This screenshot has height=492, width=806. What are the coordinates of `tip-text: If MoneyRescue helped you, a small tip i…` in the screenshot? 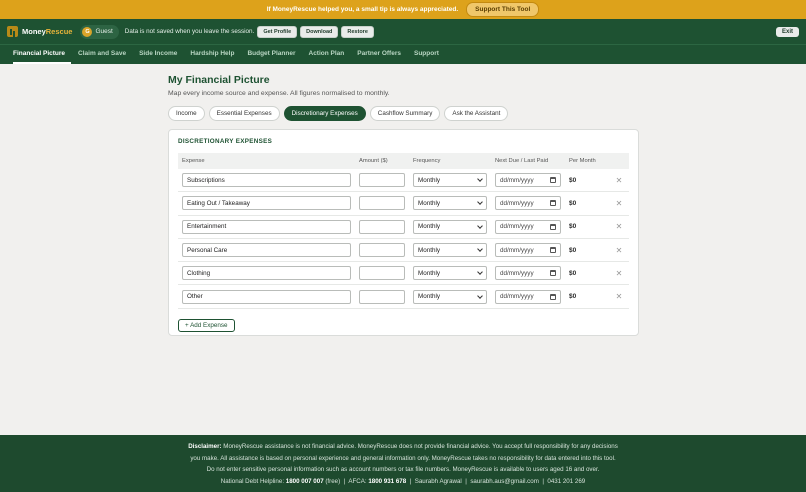 It's located at (362, 9).